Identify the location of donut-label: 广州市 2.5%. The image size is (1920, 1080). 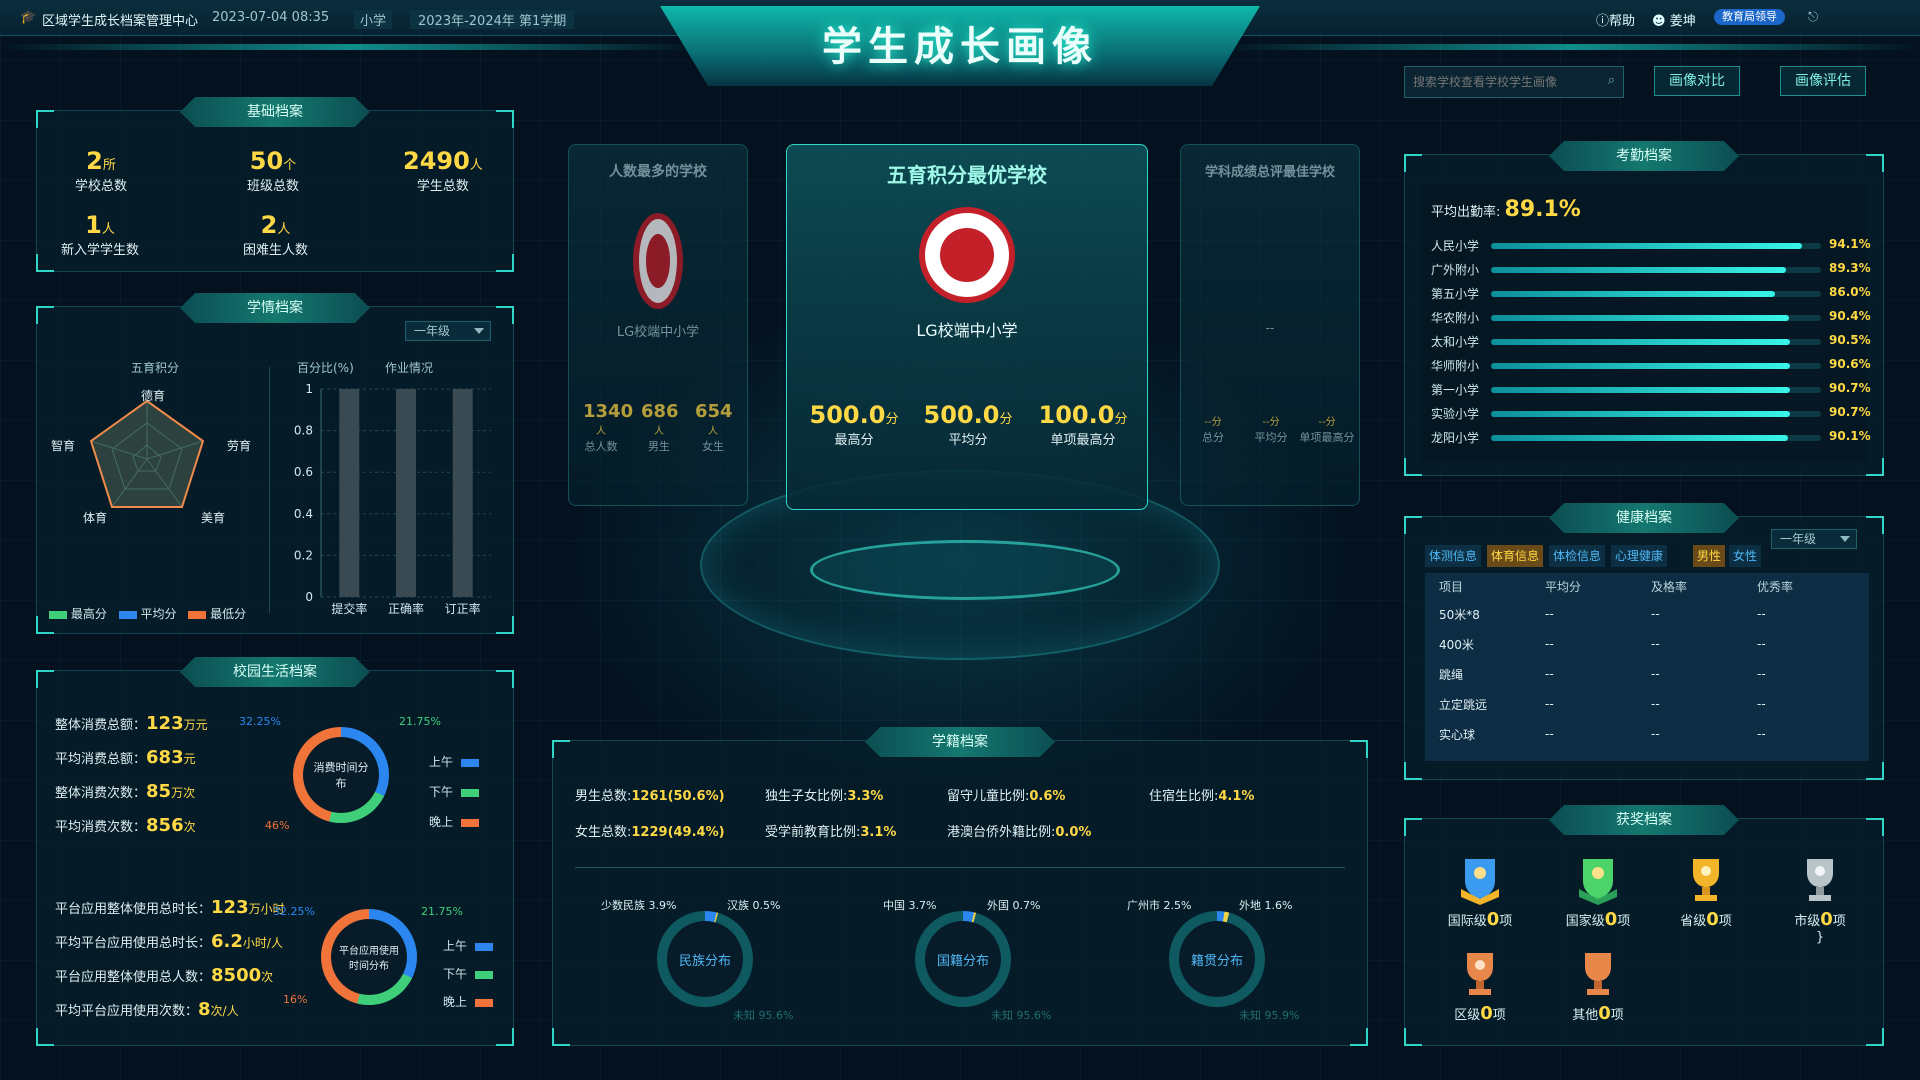
(1159, 905).